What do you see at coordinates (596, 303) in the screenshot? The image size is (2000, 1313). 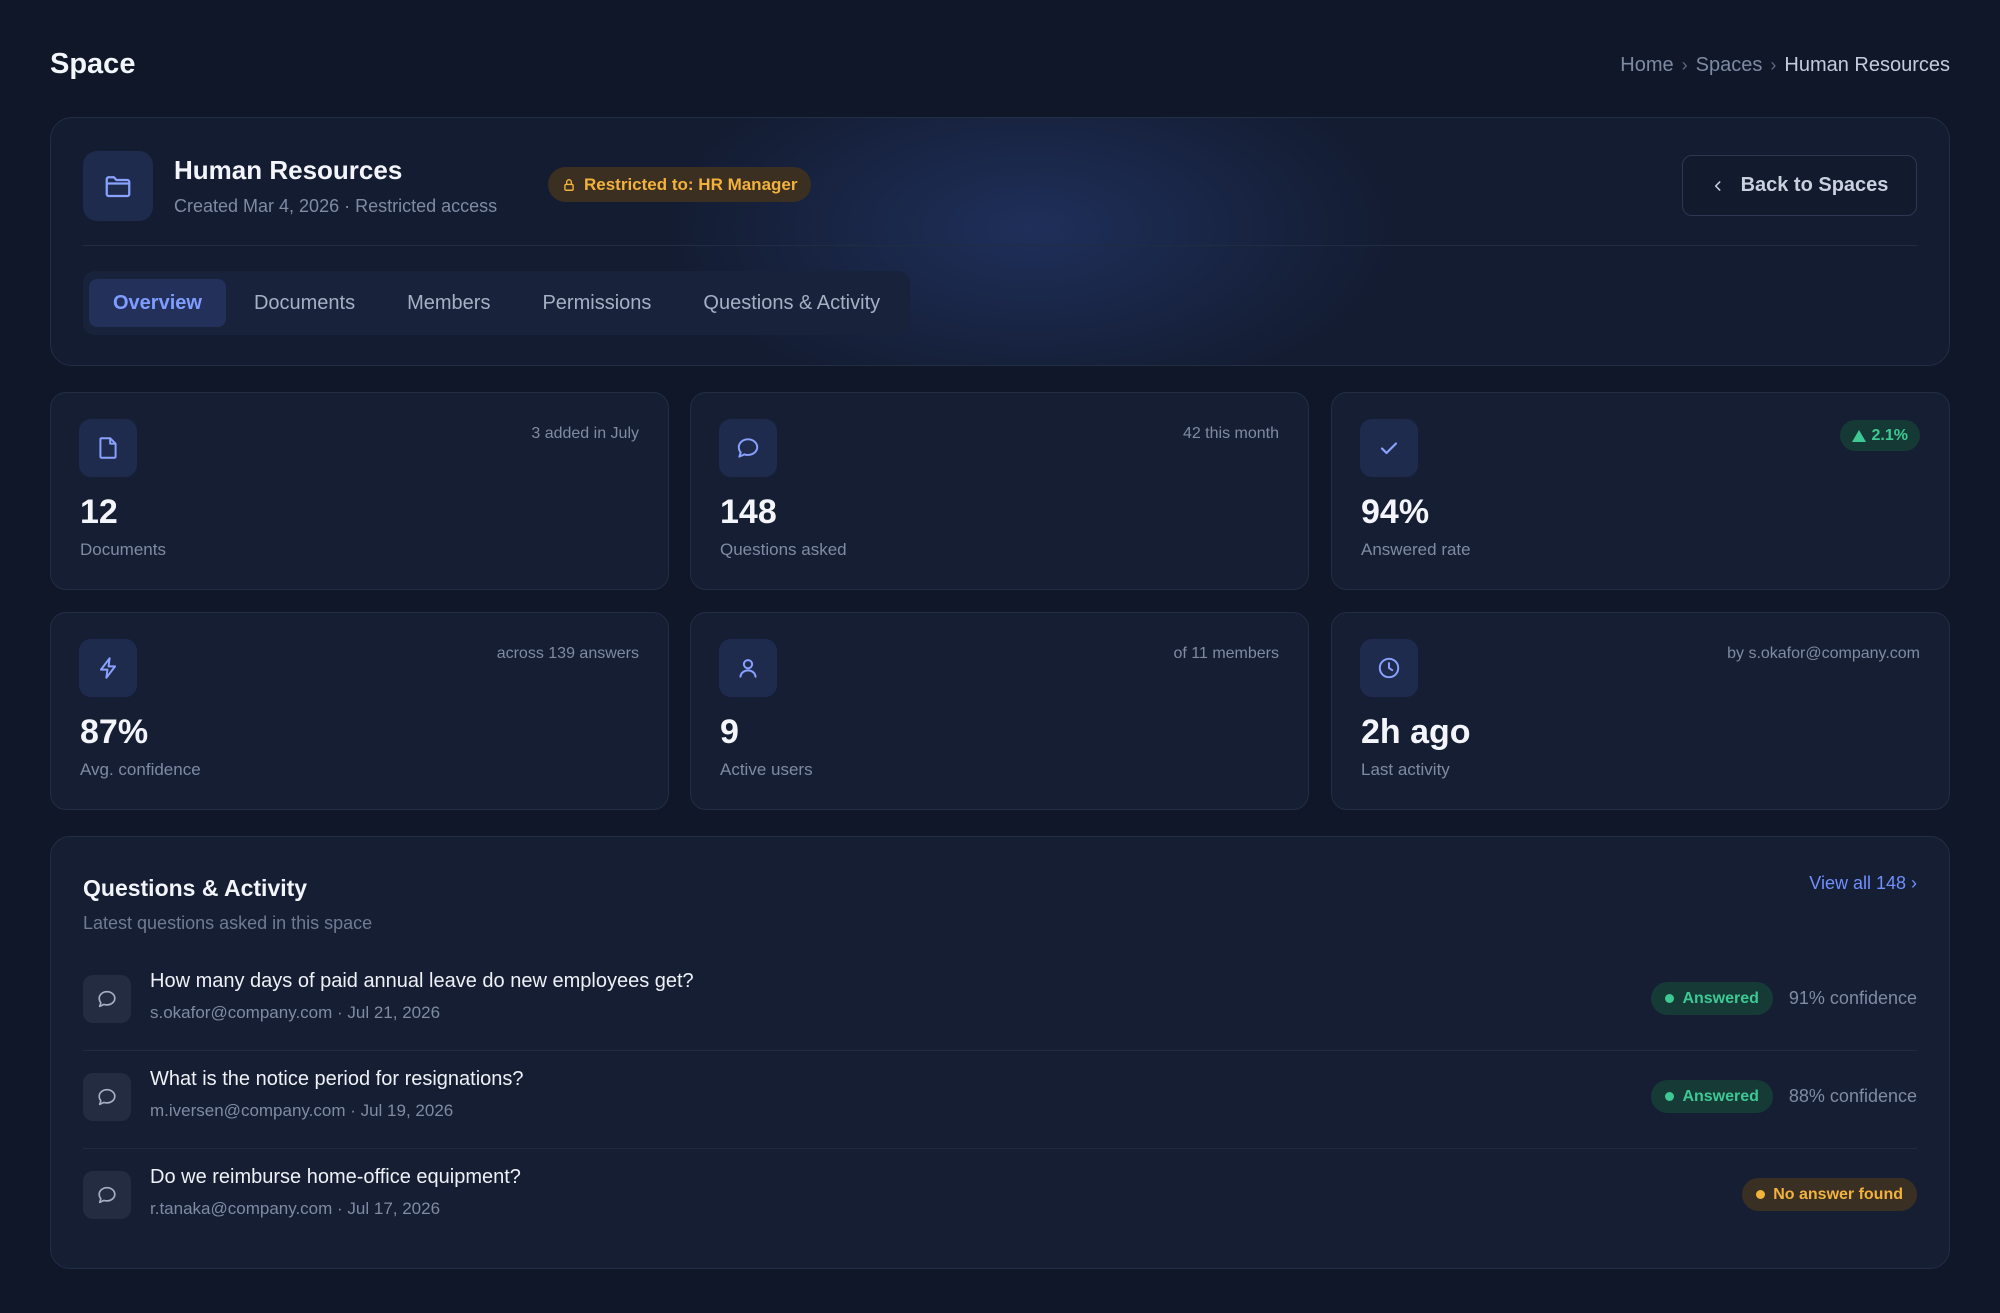 I see `tab-permissions: Permissions` at bounding box center [596, 303].